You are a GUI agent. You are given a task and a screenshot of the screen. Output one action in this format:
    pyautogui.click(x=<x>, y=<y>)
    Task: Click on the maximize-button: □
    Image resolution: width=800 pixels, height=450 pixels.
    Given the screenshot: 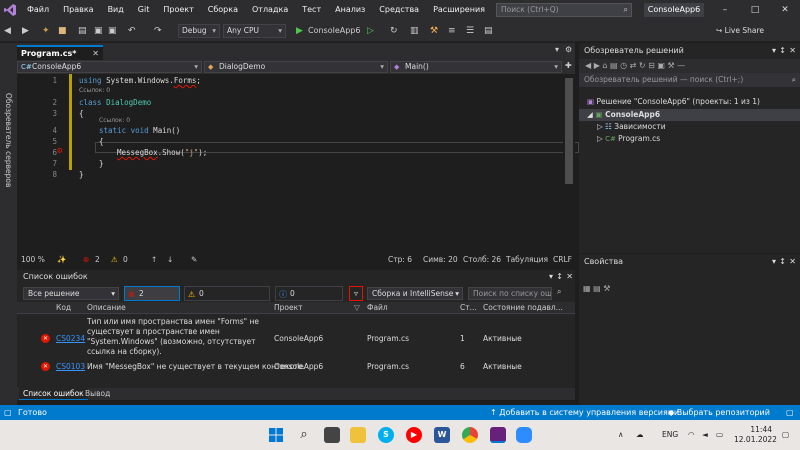 What is the action you would take?
    pyautogui.click(x=755, y=10)
    